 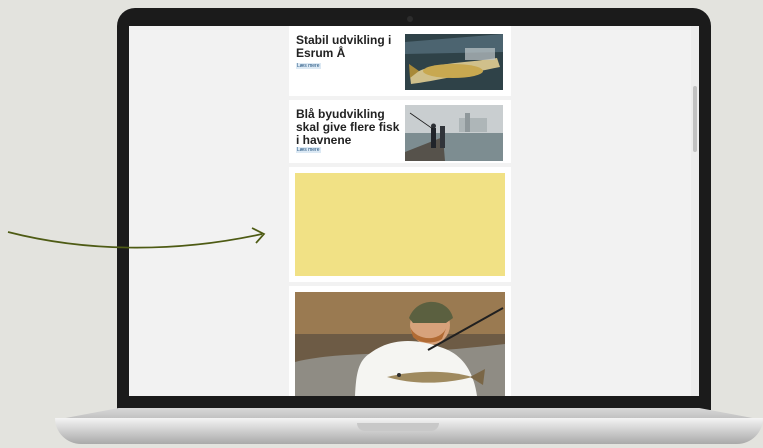 I want to click on feature-photo-card, so click(x=400, y=341).